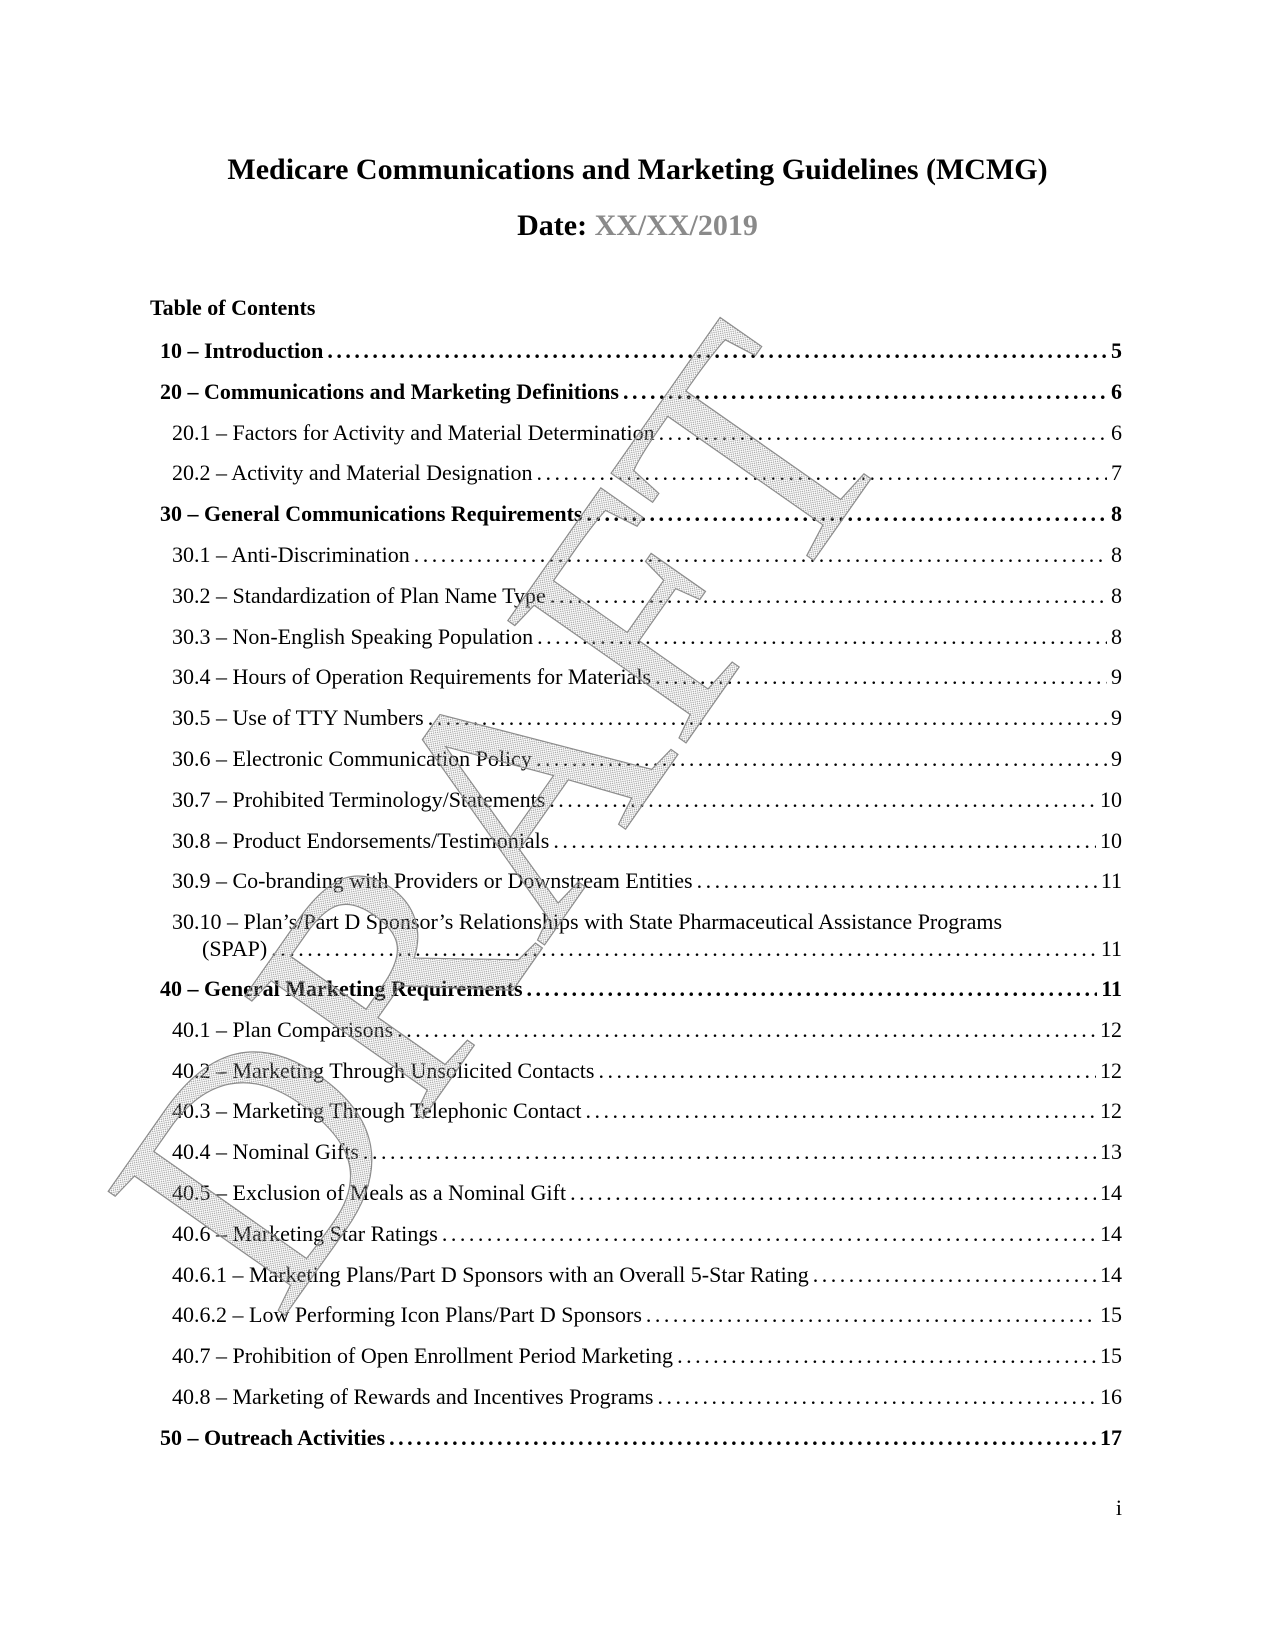  I want to click on toc-entry: 30.6 – Electronic Communication Policy 9, so click(647, 758).